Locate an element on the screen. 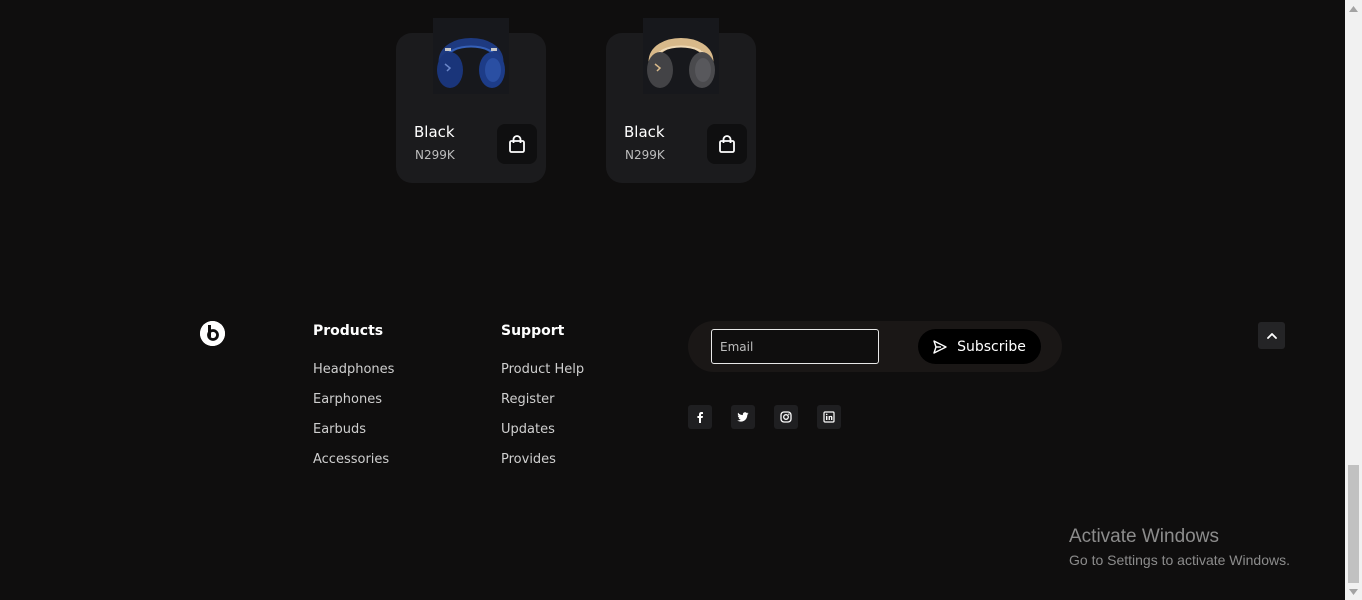 The height and width of the screenshot is (600, 1362). facebook-icon is located at coordinates (700, 417).